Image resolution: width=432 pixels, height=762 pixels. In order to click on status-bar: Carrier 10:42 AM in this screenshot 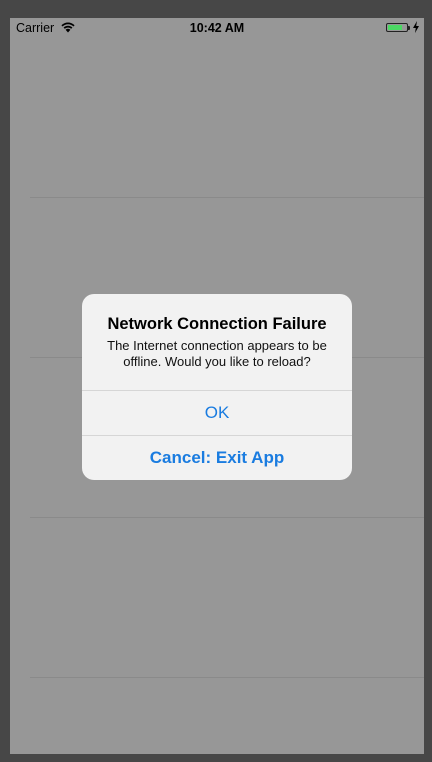, I will do `click(217, 28)`.